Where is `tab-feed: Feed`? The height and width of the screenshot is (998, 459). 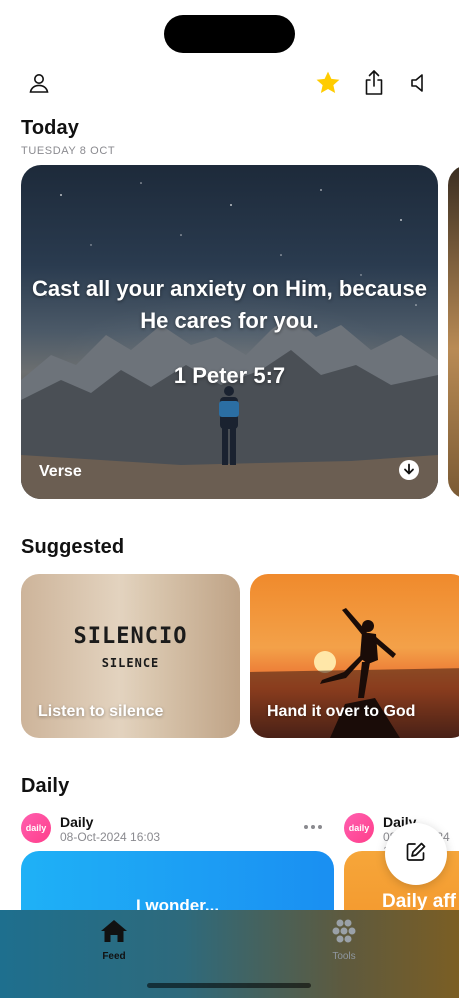 tab-feed: Feed is located at coordinates (114, 940).